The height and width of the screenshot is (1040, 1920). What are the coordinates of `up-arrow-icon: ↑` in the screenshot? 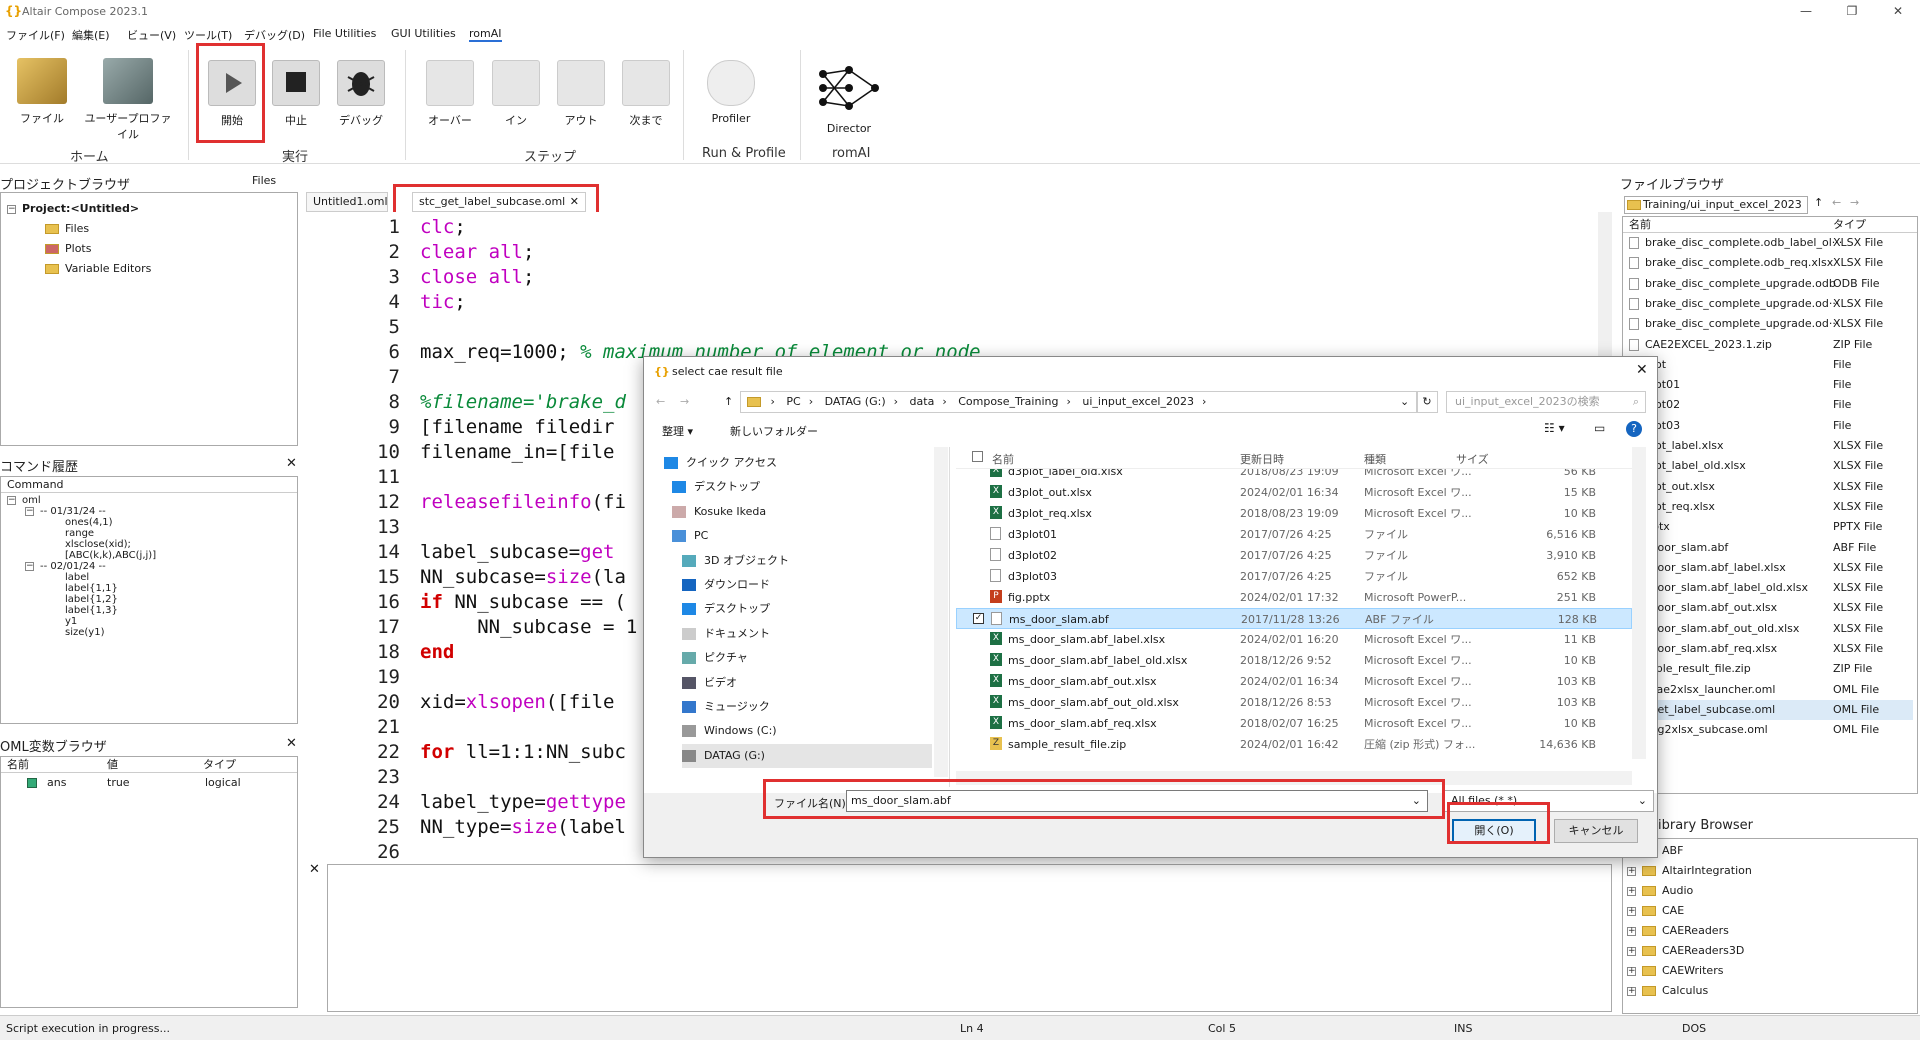 It's located at (728, 401).